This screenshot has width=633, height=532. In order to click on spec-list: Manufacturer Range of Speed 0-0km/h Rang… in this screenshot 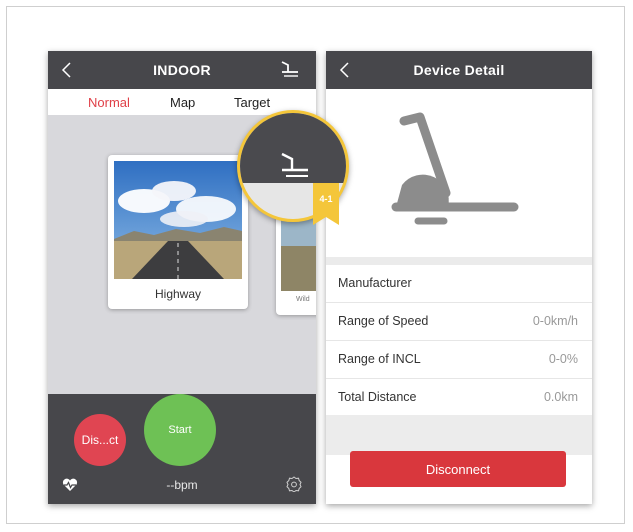, I will do `click(459, 341)`.